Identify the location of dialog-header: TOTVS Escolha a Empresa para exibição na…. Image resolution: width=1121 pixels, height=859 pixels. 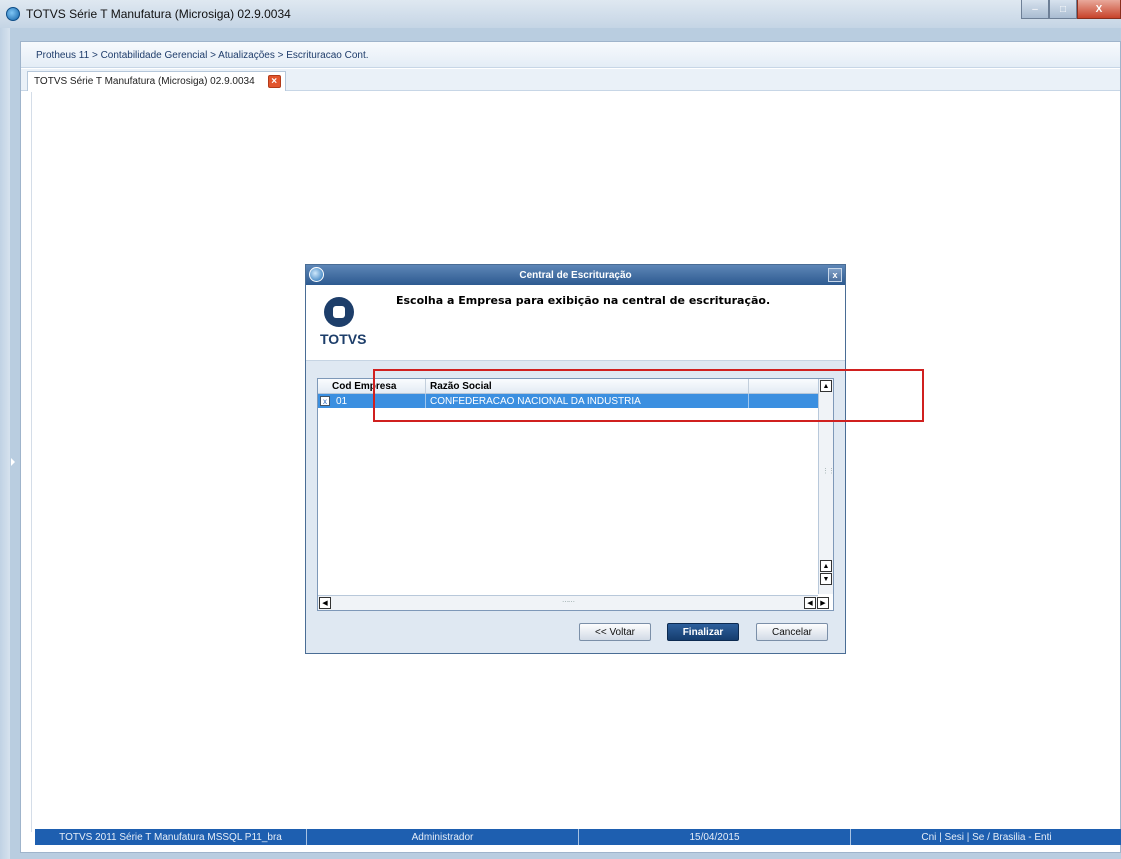
(575, 323).